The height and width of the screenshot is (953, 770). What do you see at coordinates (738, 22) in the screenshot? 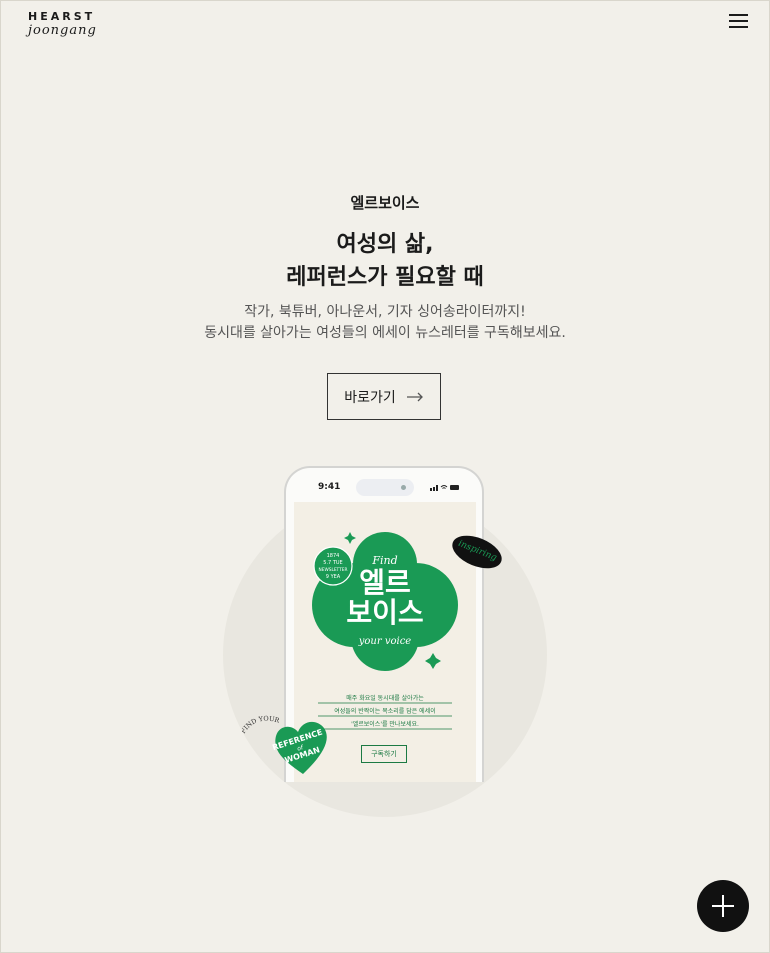
I see `hamburger-menu-icon` at bounding box center [738, 22].